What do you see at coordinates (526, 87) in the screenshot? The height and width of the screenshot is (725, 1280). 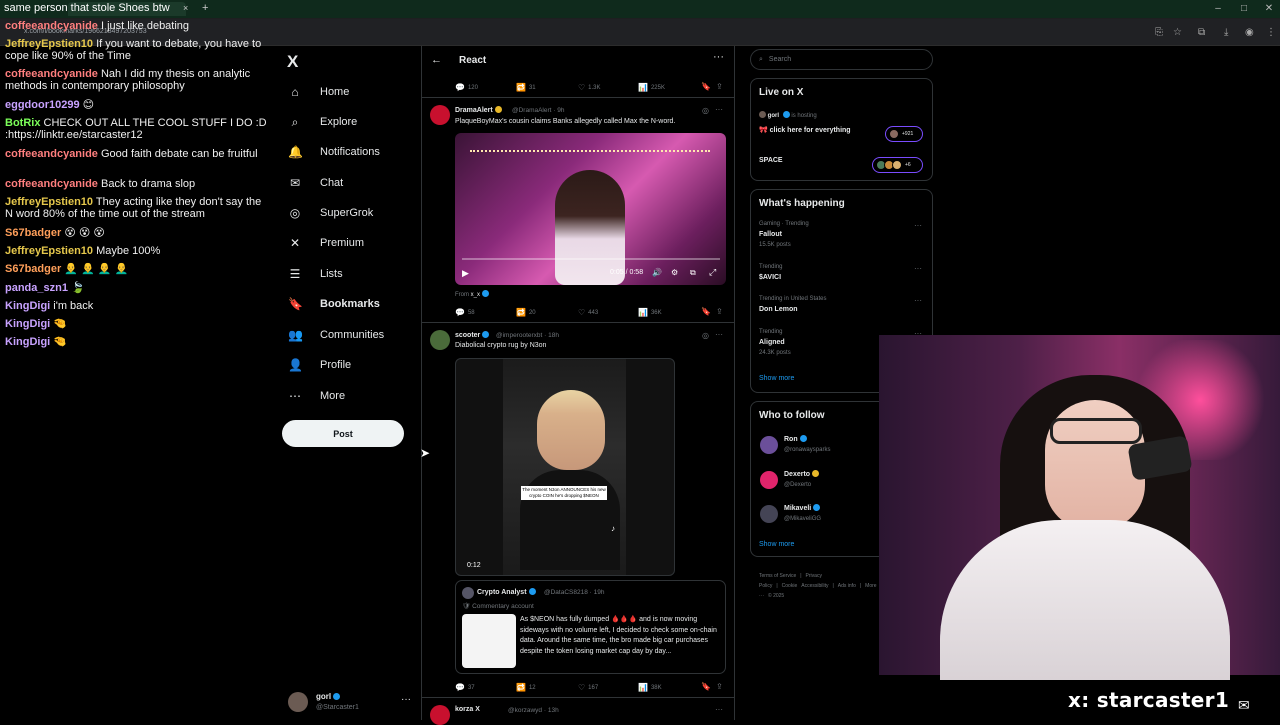 I see `repost-action: 🔁 31` at bounding box center [526, 87].